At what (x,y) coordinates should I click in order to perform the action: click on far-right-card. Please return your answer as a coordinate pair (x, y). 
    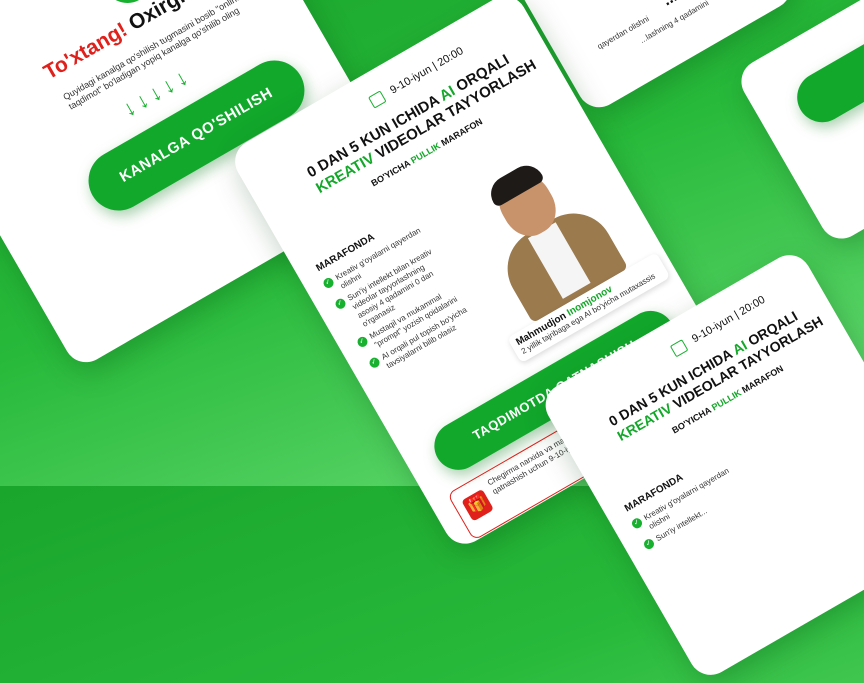
    Looking at the image, I should click on (798, 123).